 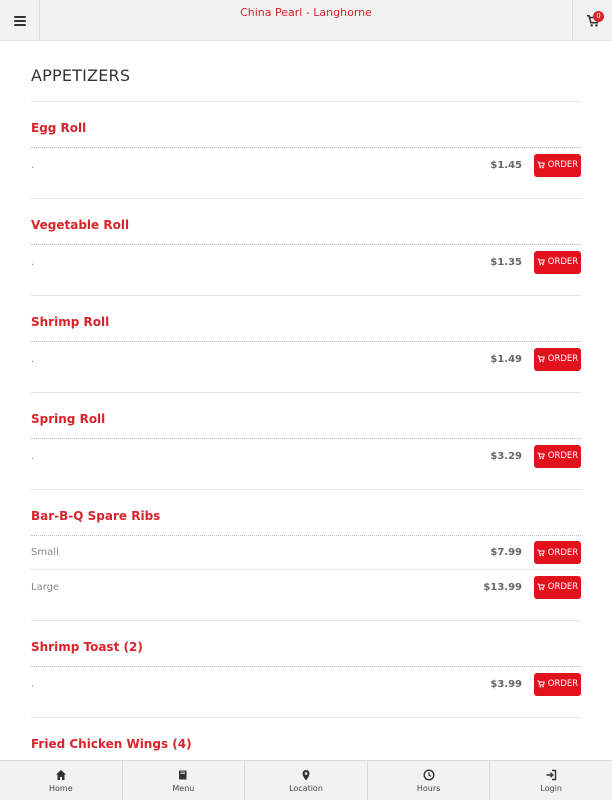 What do you see at coordinates (184, 780) in the screenshot?
I see `nav-menu: Menu` at bounding box center [184, 780].